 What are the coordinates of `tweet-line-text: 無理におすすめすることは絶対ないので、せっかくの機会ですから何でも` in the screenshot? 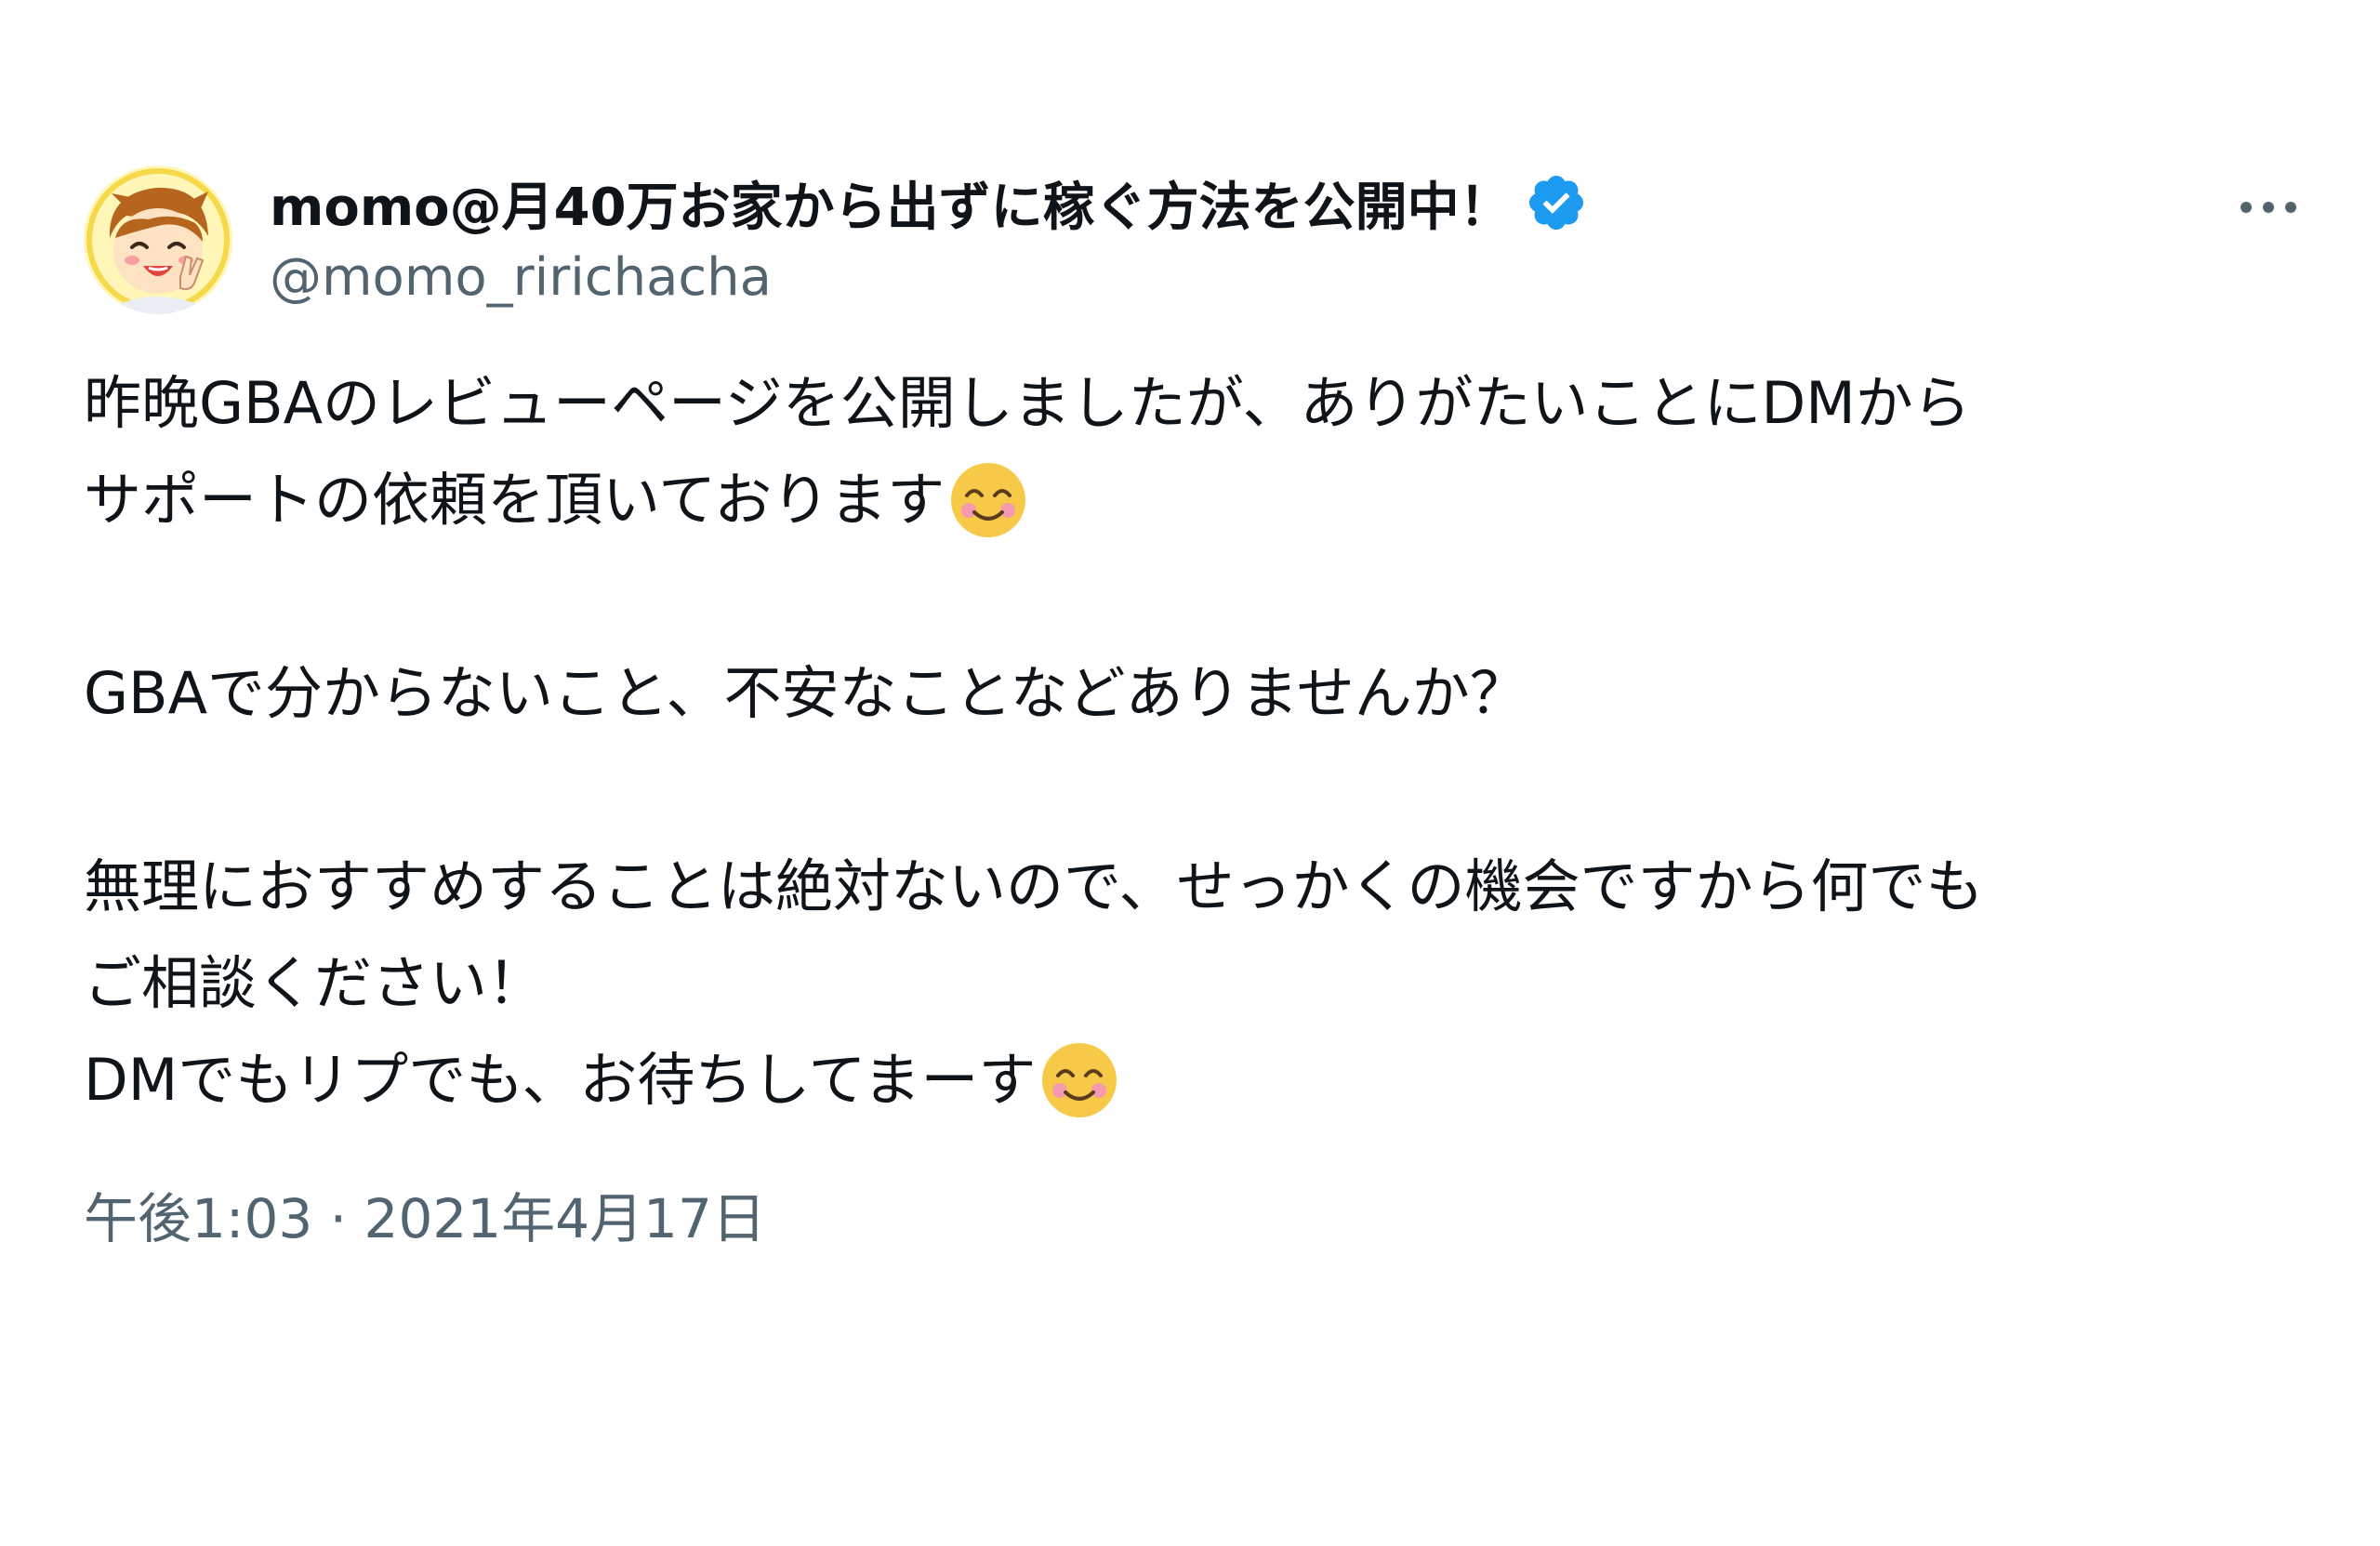 It's located at (1034, 886).